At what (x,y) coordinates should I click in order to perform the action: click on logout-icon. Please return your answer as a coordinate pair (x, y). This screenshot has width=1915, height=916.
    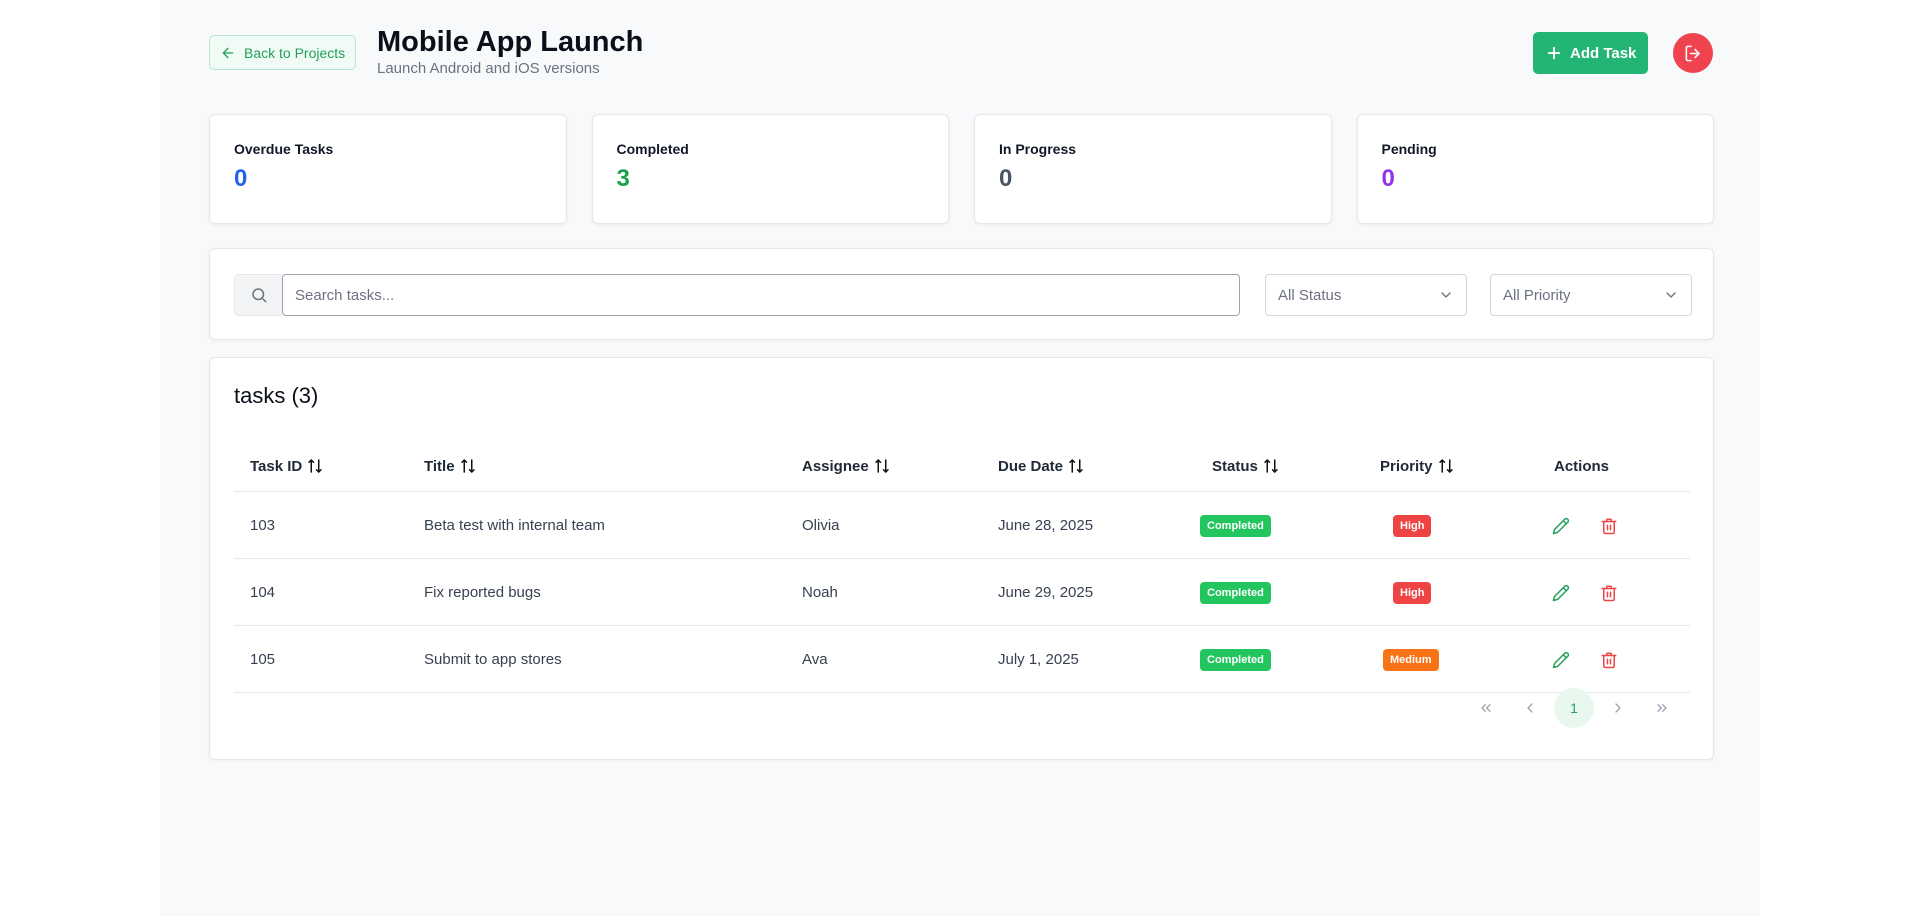
    Looking at the image, I should click on (1692, 53).